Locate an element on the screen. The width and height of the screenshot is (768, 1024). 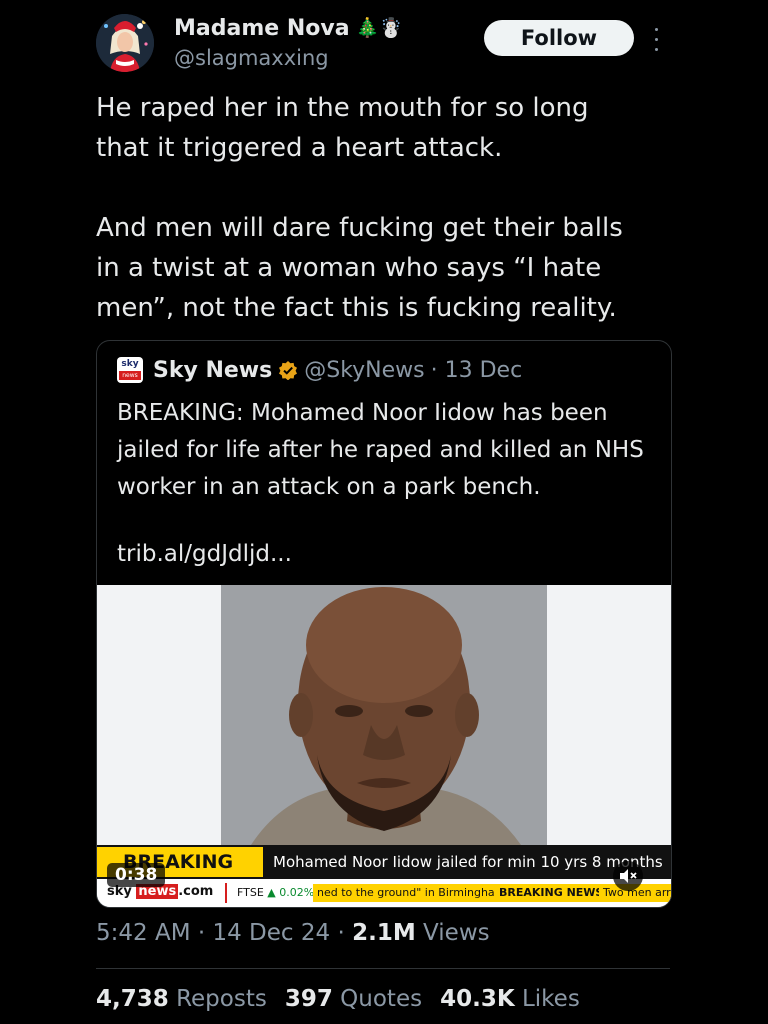
tweet-time: 5:42 AM is located at coordinates (143, 933).